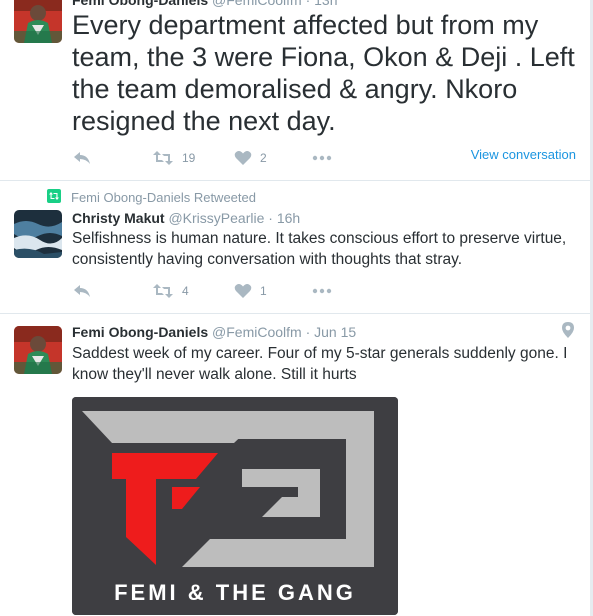 The width and height of the screenshot is (593, 616). Describe the element at coordinates (54, 197) in the screenshot. I see `retweeted-badge-icon` at that location.